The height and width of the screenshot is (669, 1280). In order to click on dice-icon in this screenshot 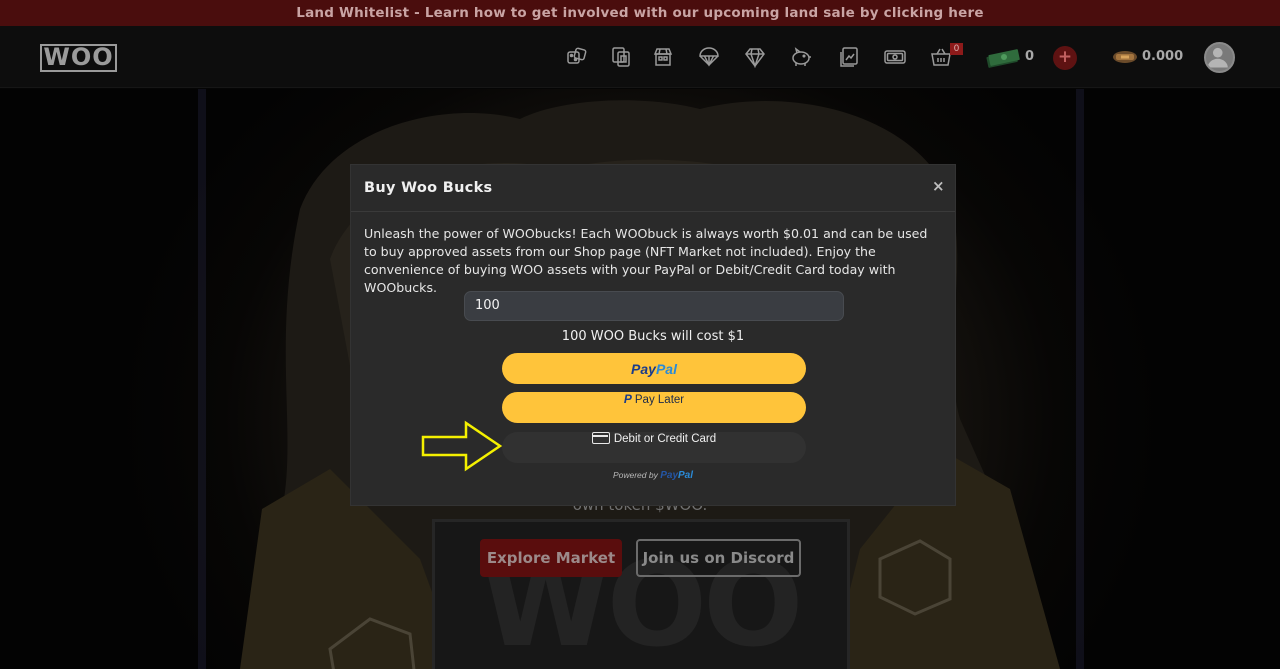, I will do `click(577, 57)`.